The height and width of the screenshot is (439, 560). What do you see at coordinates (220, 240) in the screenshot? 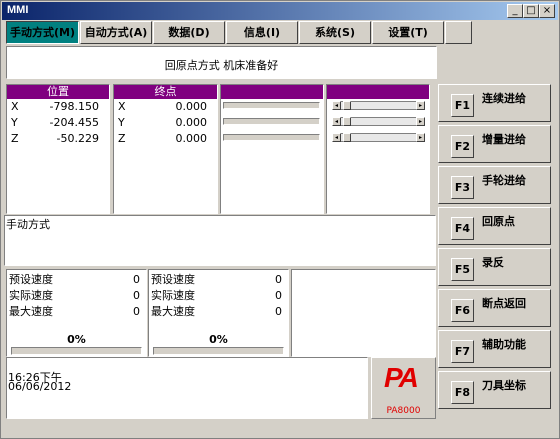
I see `mode-panel: 手动方式` at bounding box center [220, 240].